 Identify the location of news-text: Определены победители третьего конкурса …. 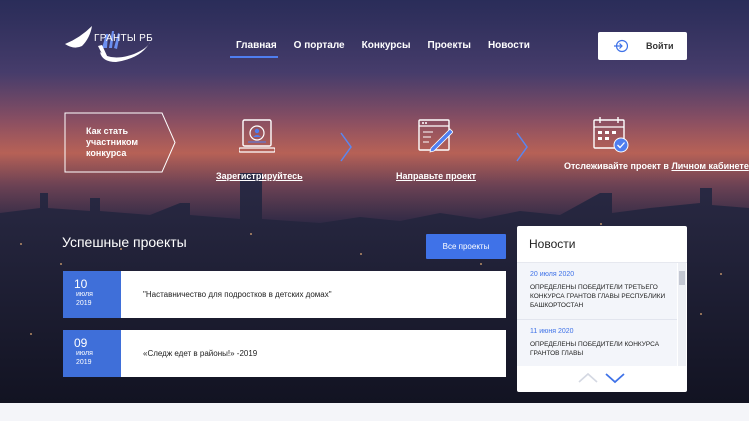
(598, 296).